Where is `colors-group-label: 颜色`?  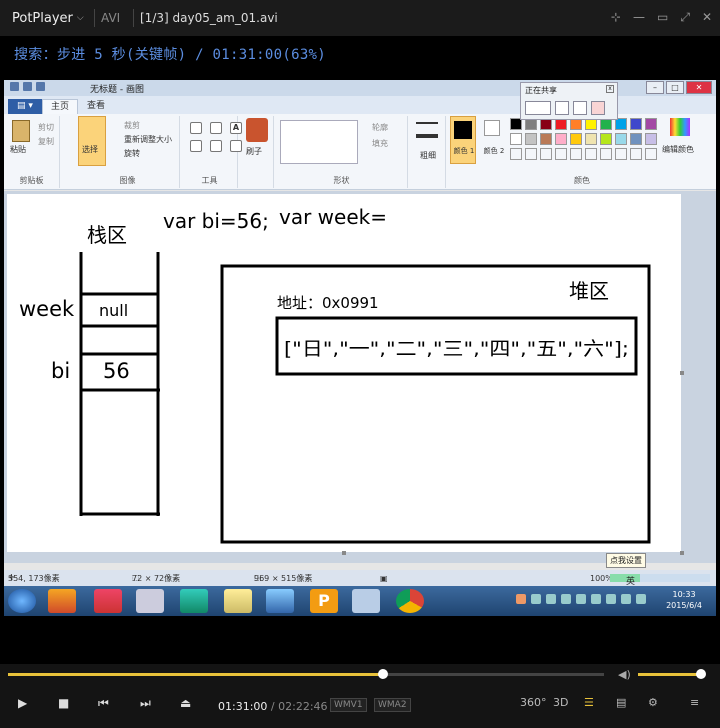
colors-group-label: 颜色 is located at coordinates (582, 180).